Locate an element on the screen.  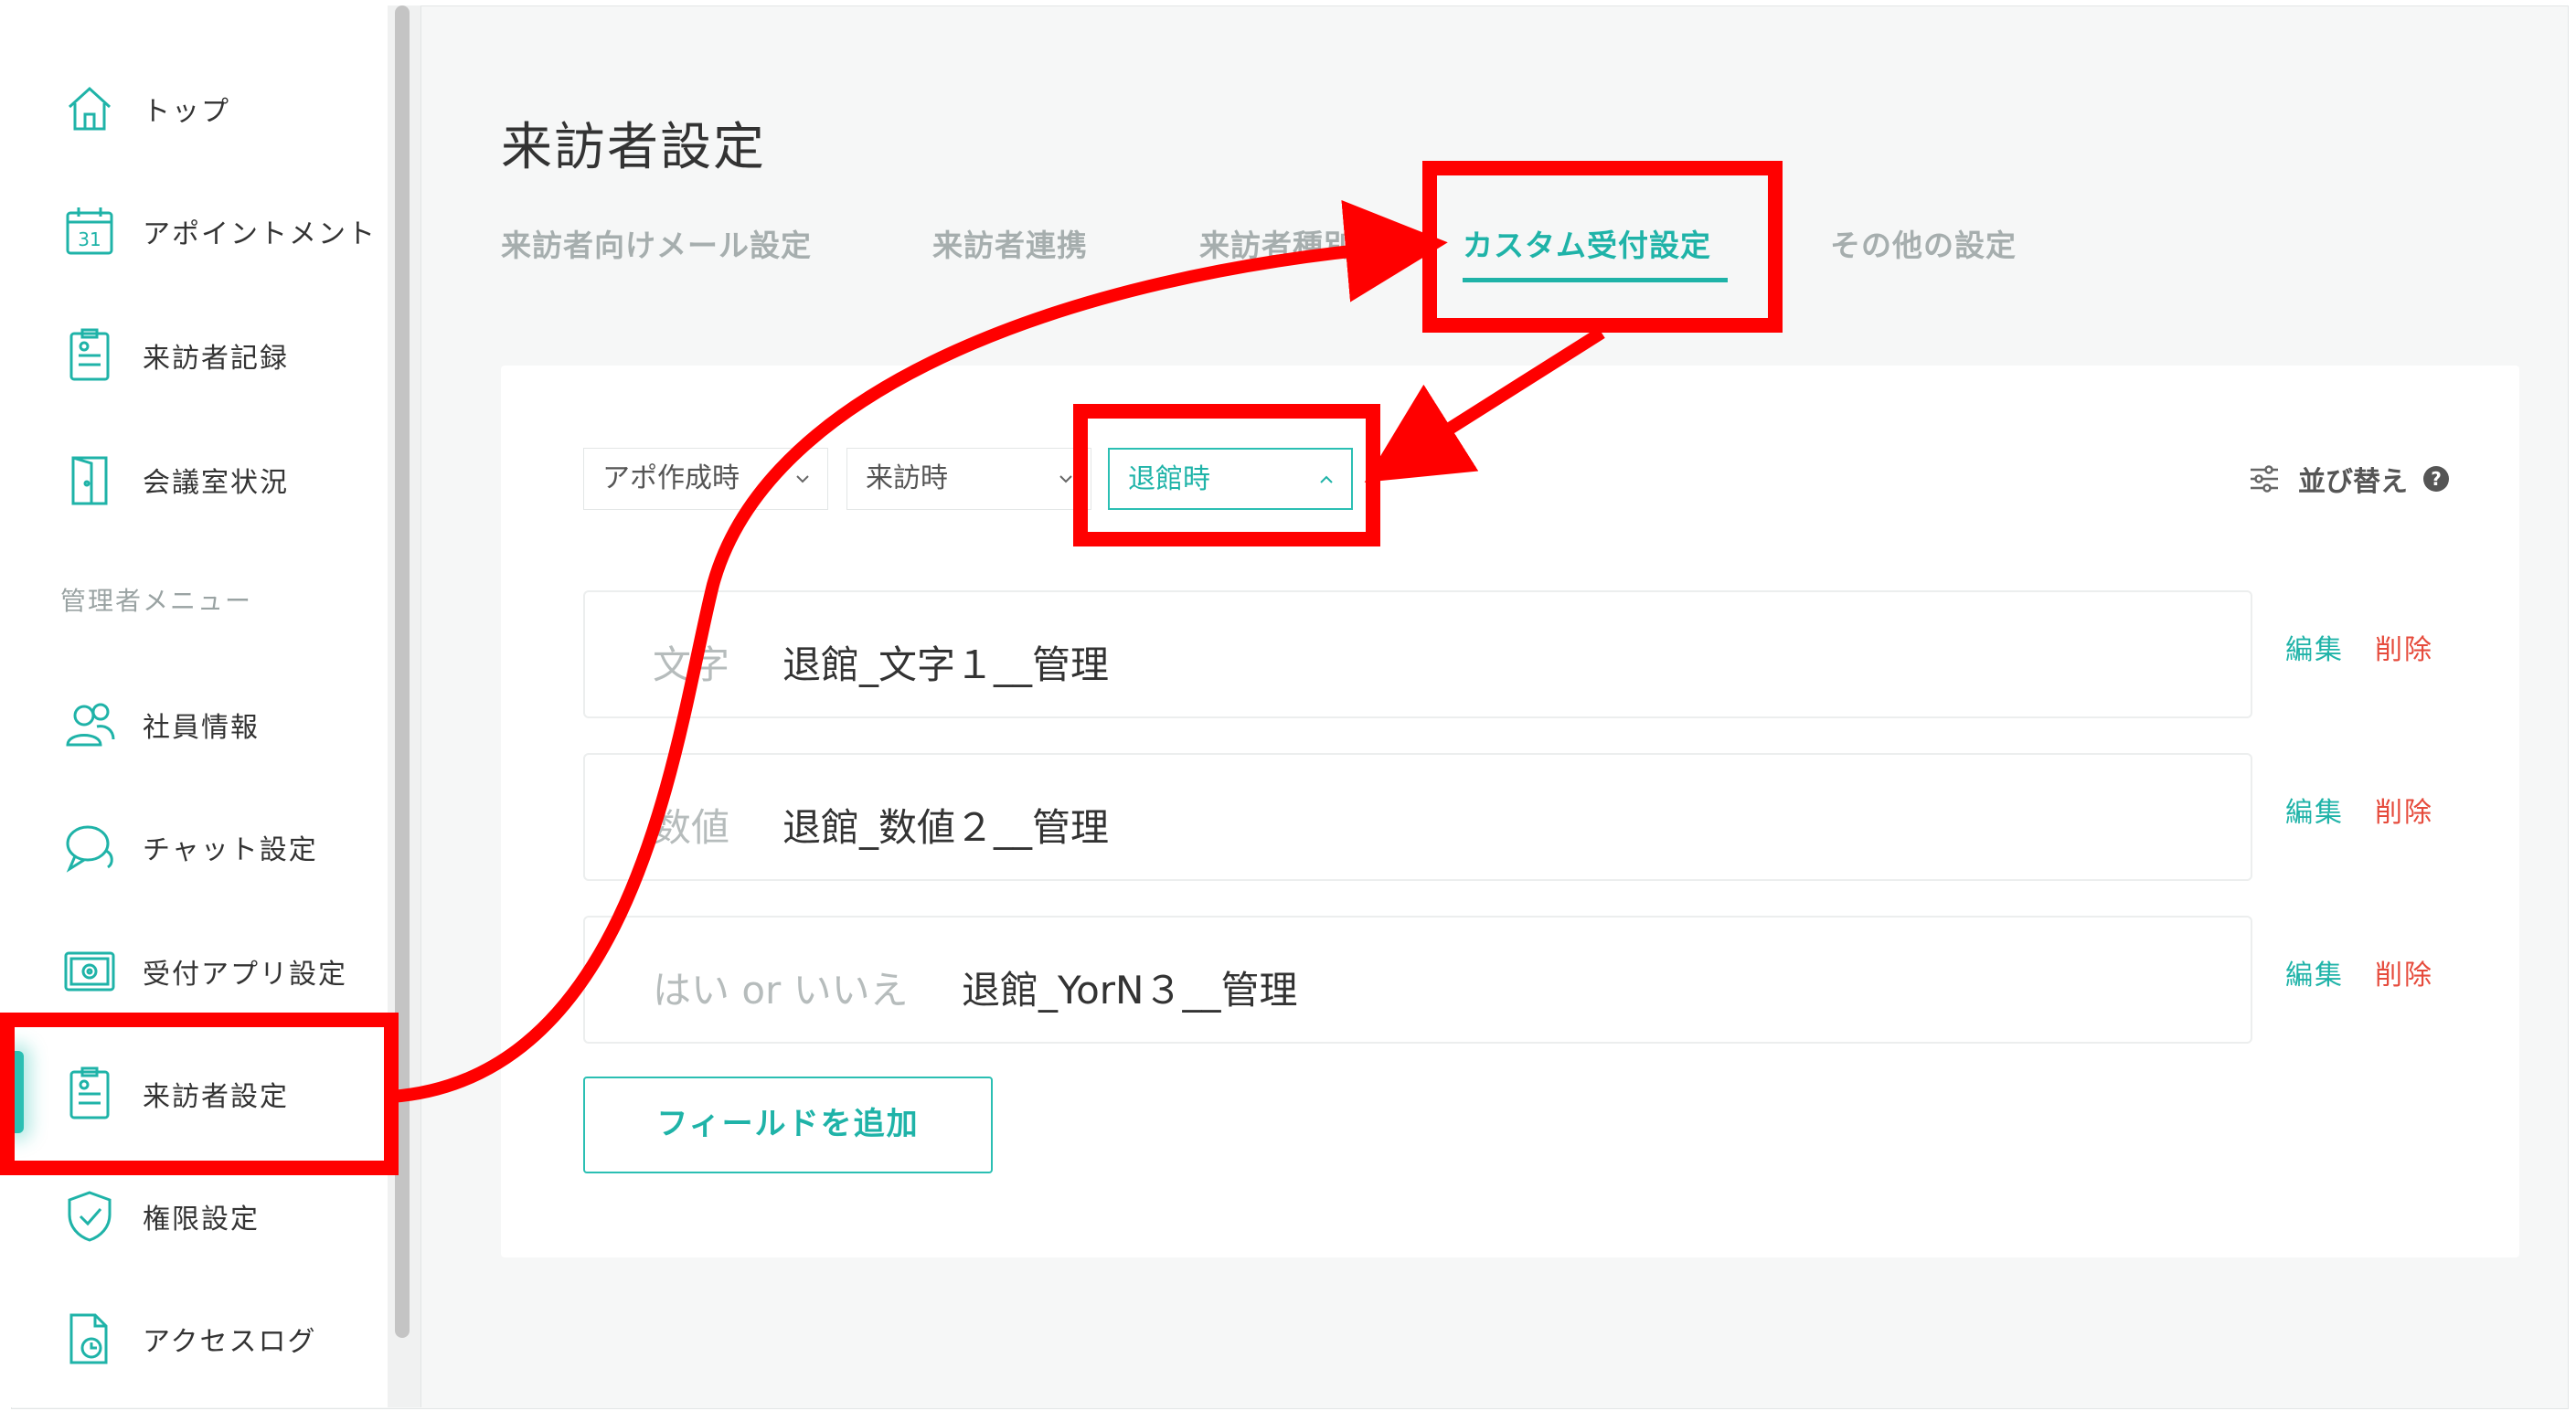
highlight-box-tab is located at coordinates (1603, 247).